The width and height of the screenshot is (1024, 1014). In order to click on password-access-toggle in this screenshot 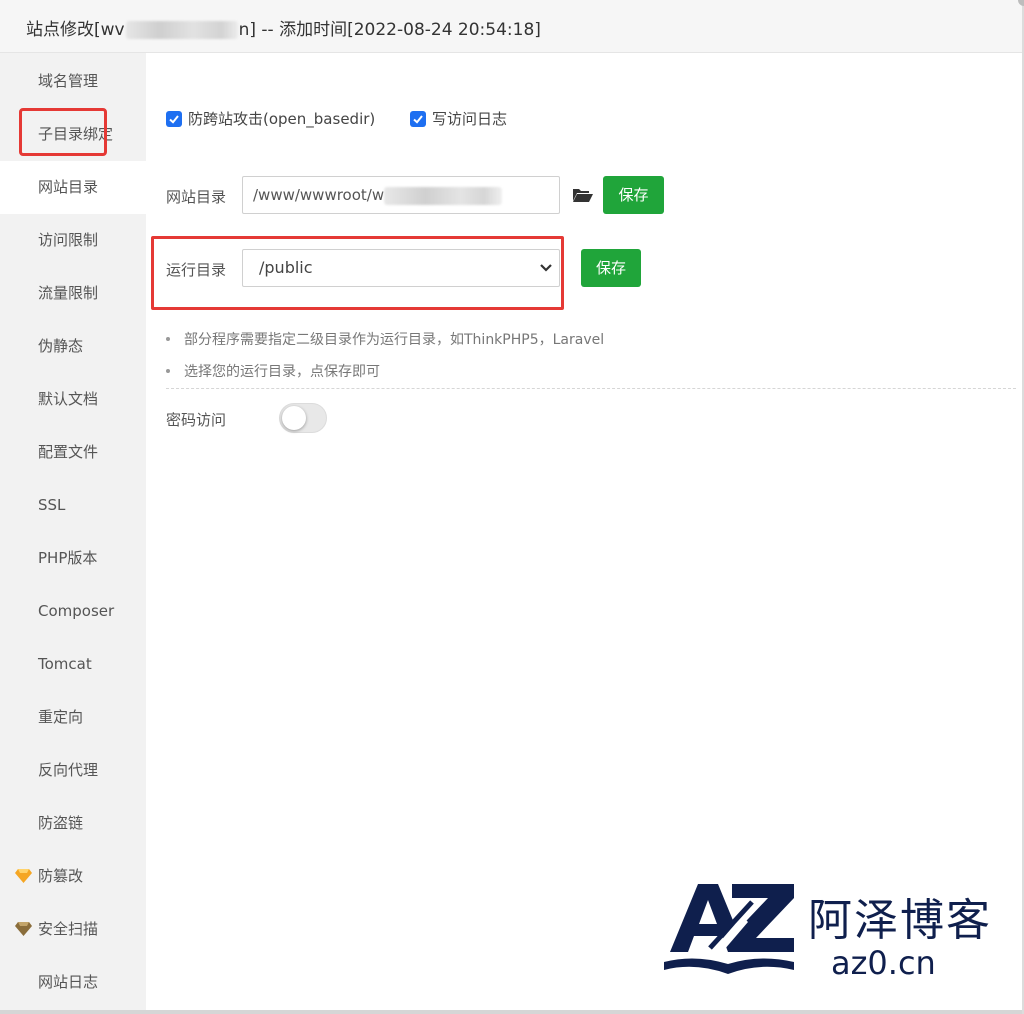, I will do `click(303, 418)`.